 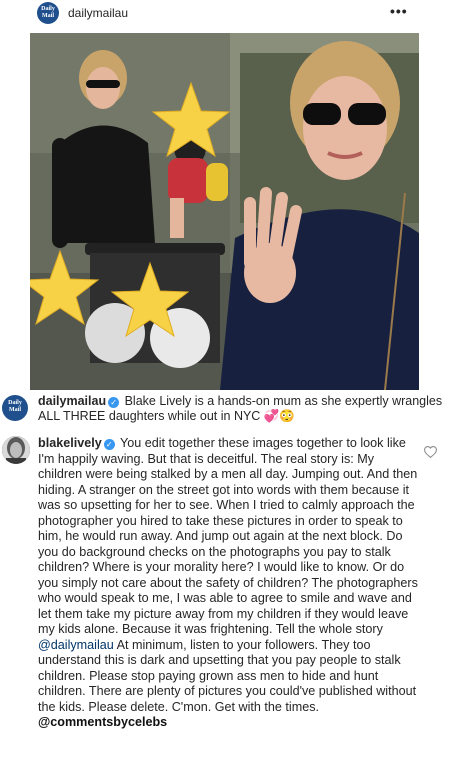 I want to click on more-options-icon: •••, so click(x=399, y=11).